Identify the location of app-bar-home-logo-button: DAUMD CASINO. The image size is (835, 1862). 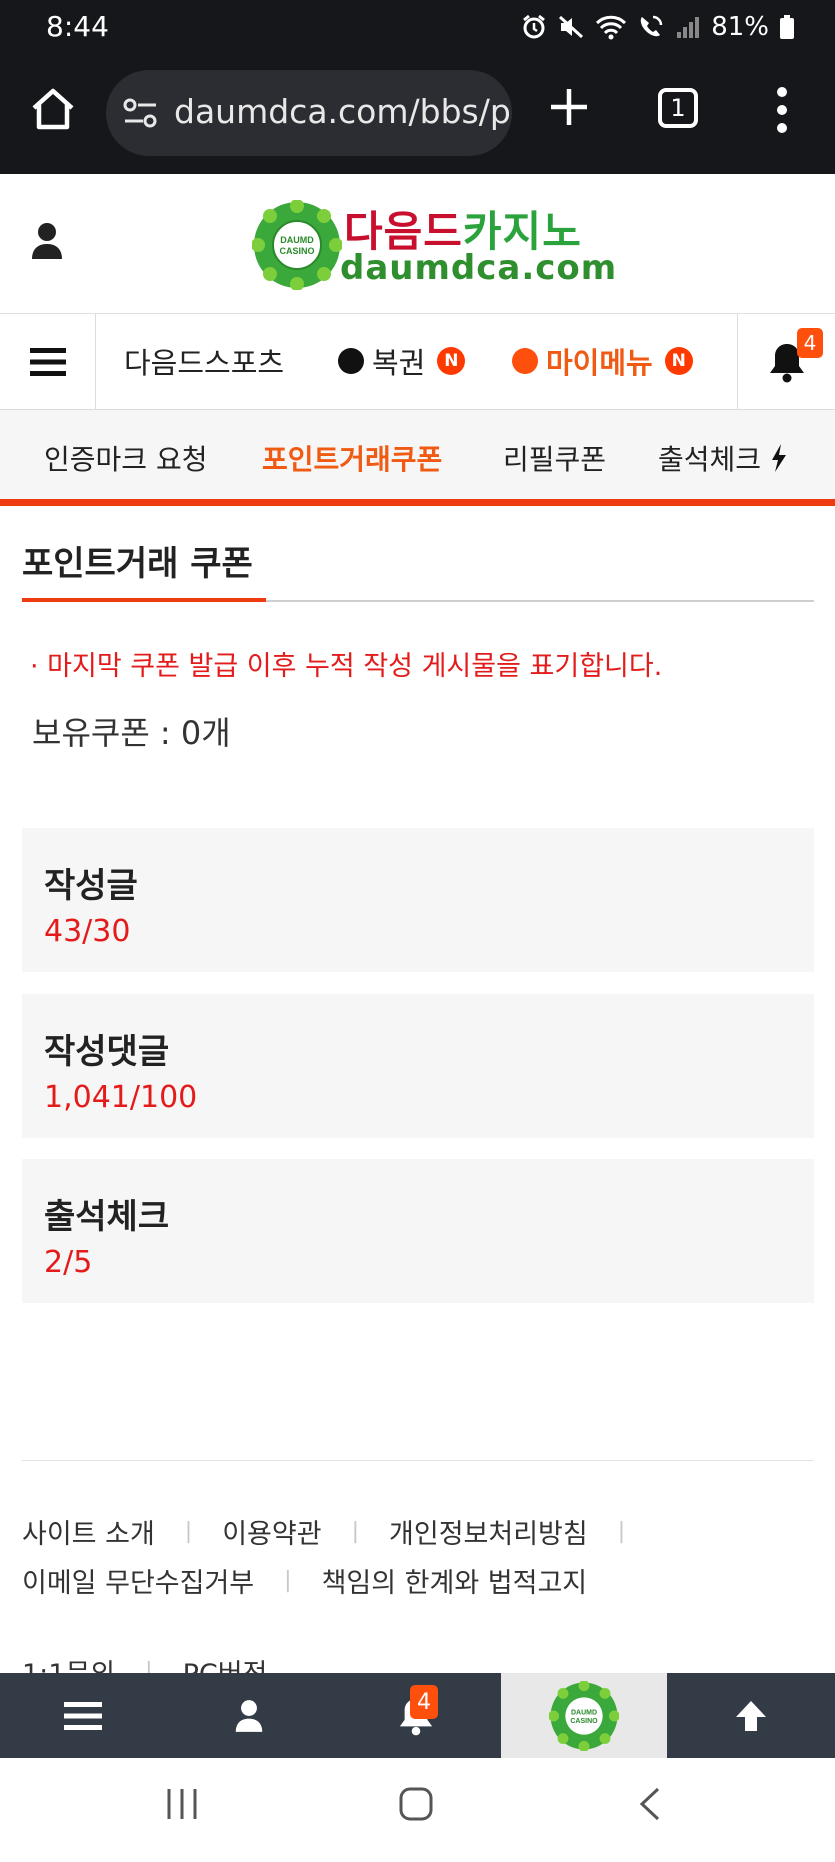
(584, 1715).